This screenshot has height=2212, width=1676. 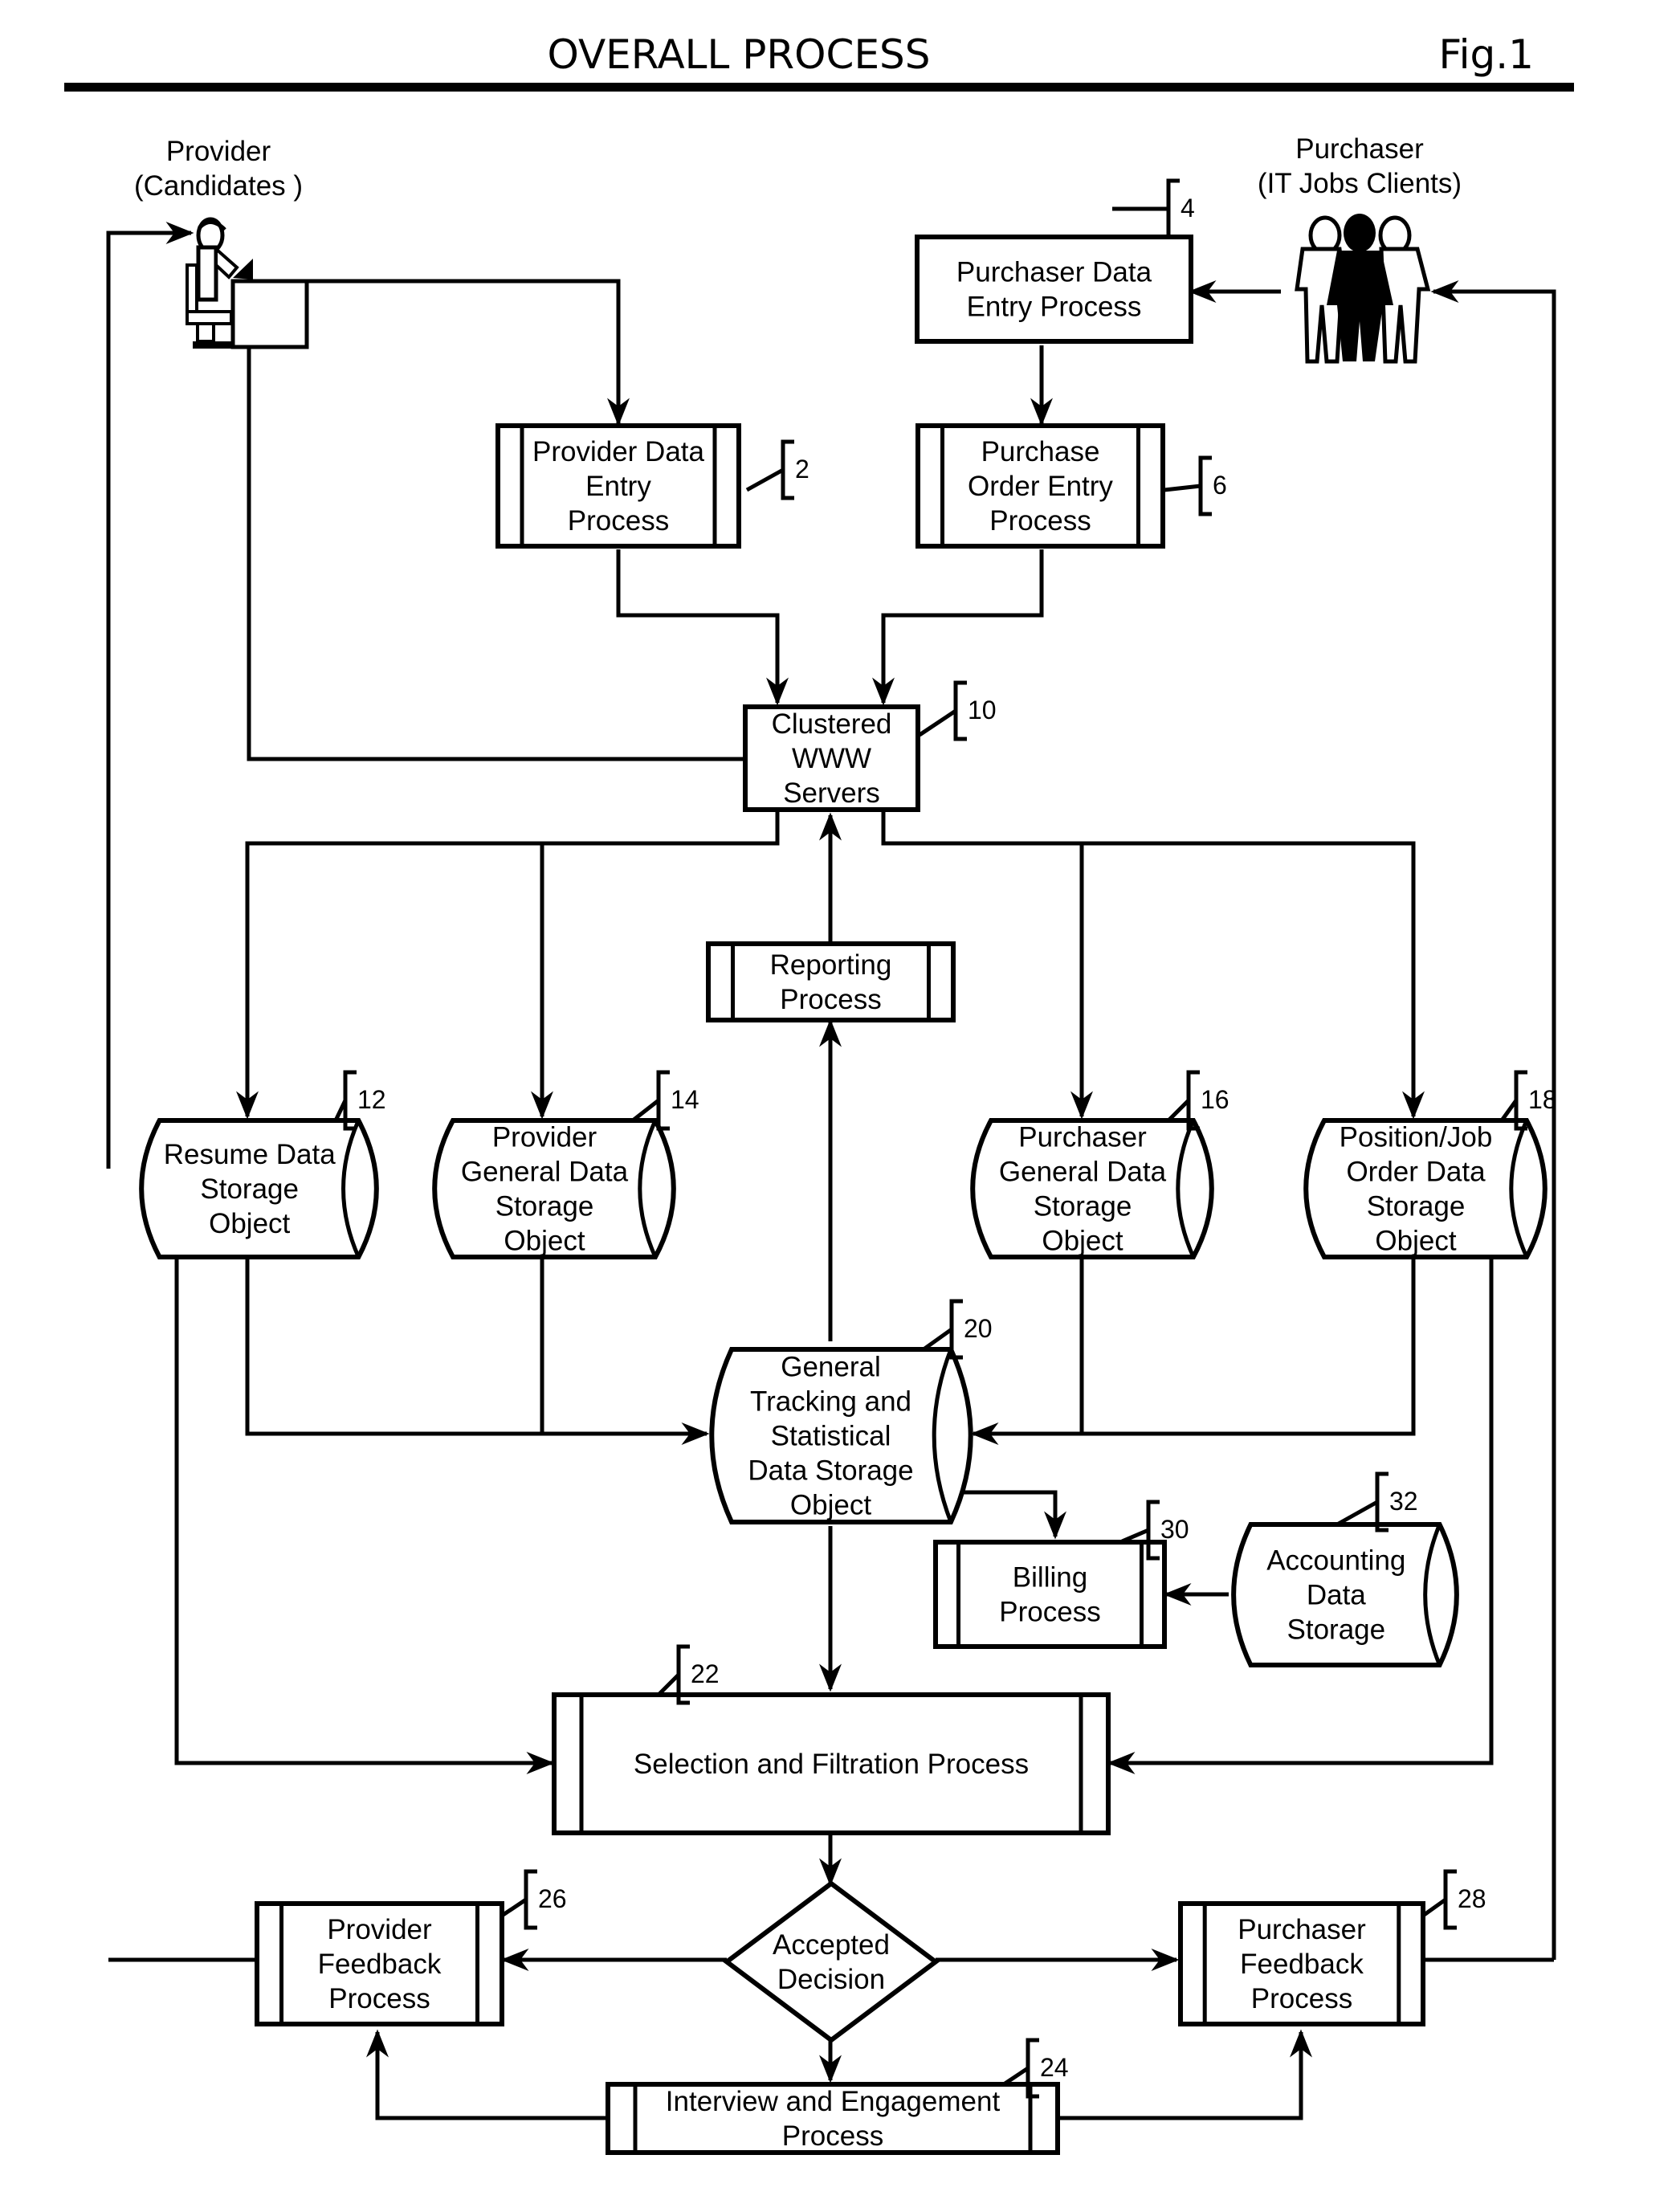 What do you see at coordinates (830, 1471) in the screenshot?
I see `node-label: Data Storage` at bounding box center [830, 1471].